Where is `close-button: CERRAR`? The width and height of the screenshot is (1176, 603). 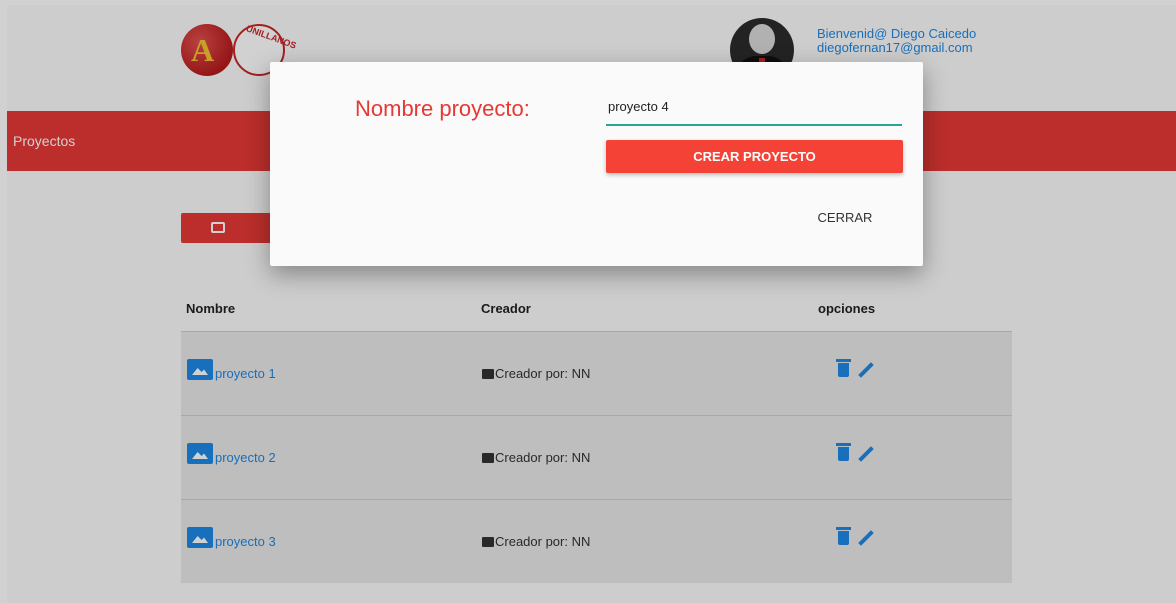 close-button: CERRAR is located at coordinates (845, 217).